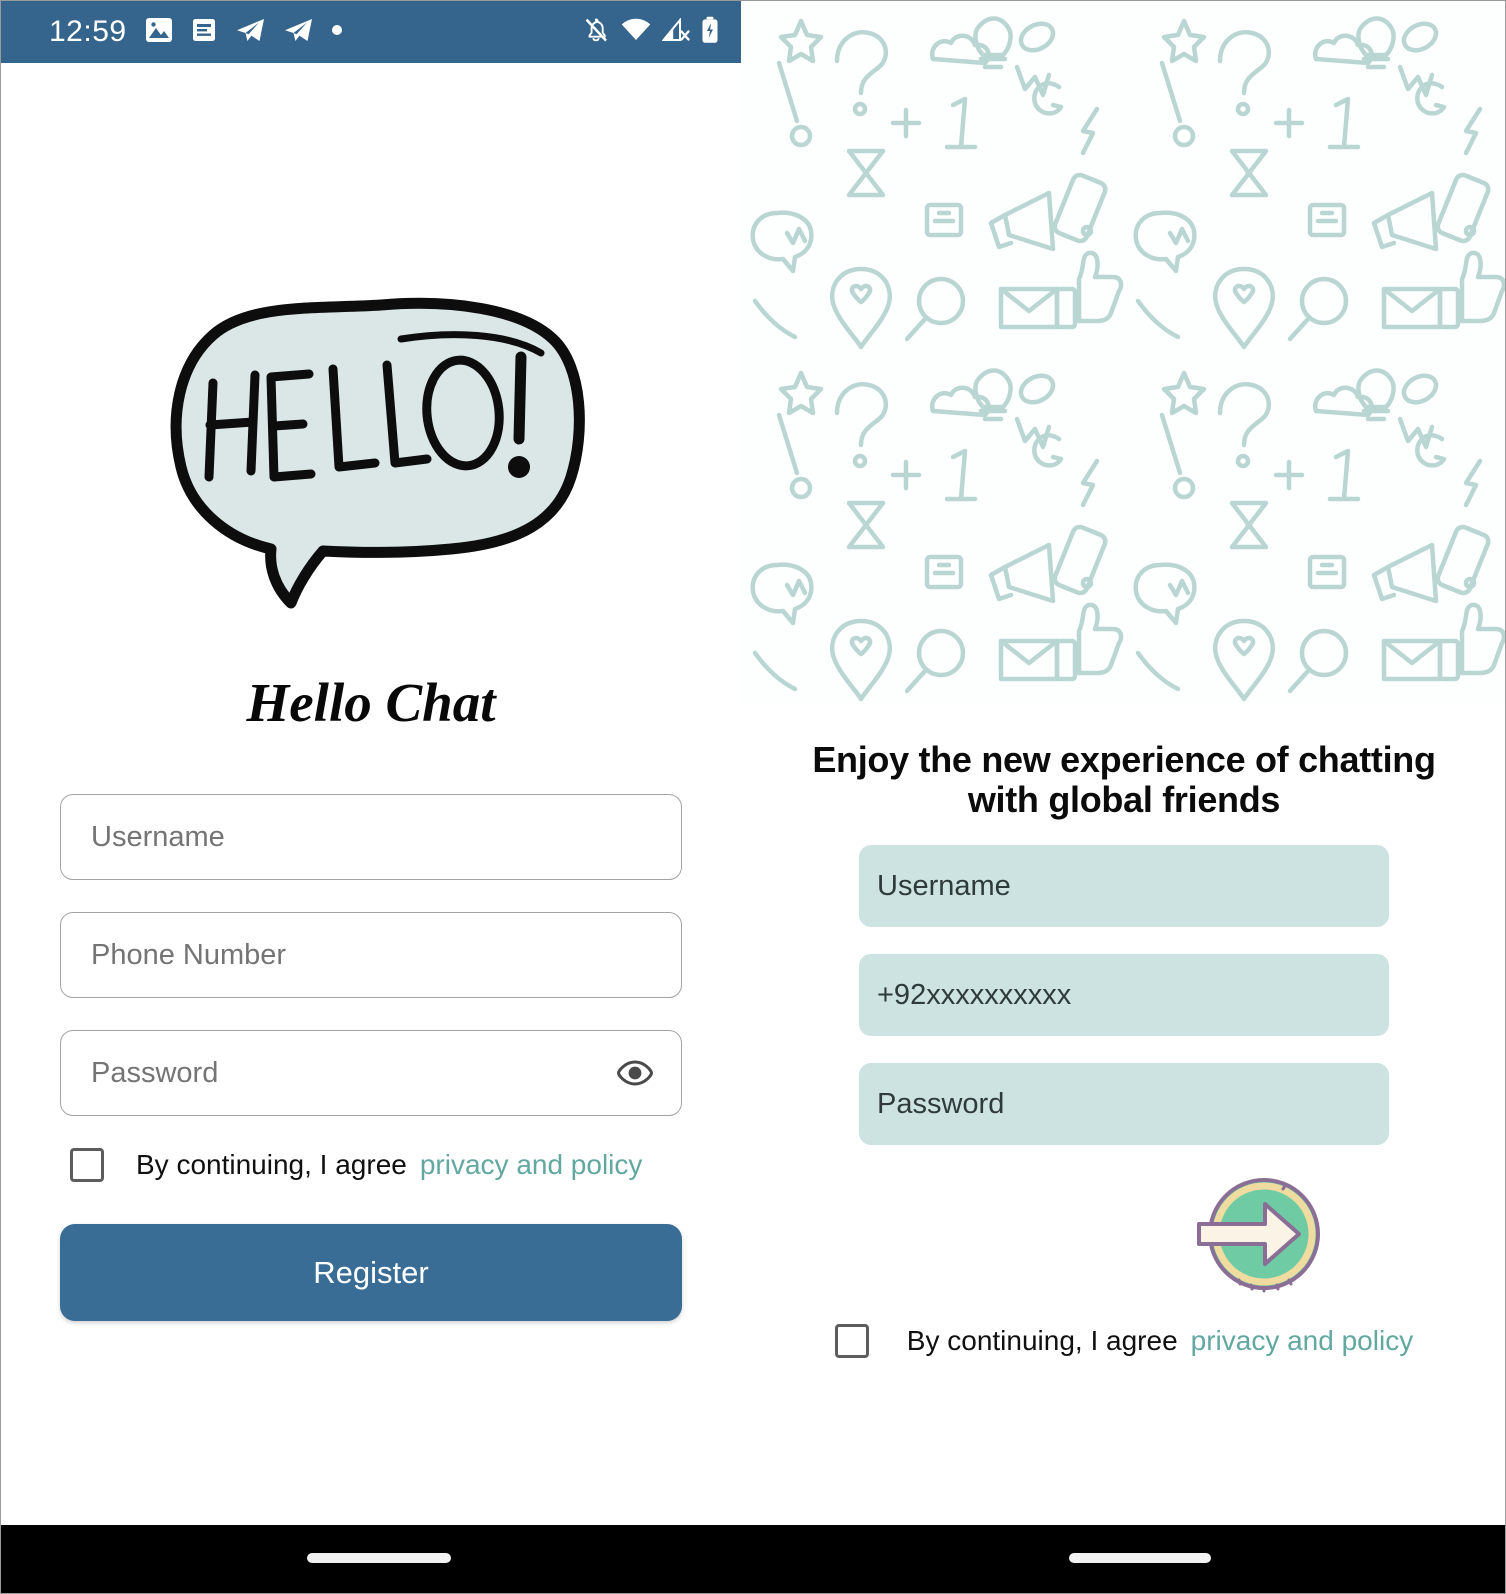 The image size is (1506, 1594). What do you see at coordinates (636, 32) in the screenshot?
I see `wifi-icon` at bounding box center [636, 32].